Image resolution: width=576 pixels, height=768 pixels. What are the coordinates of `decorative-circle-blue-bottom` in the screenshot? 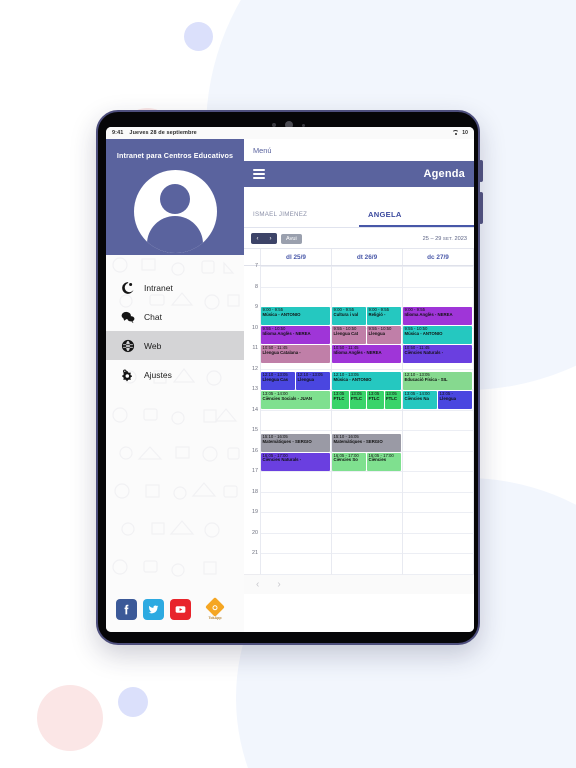 It's located at (133, 702).